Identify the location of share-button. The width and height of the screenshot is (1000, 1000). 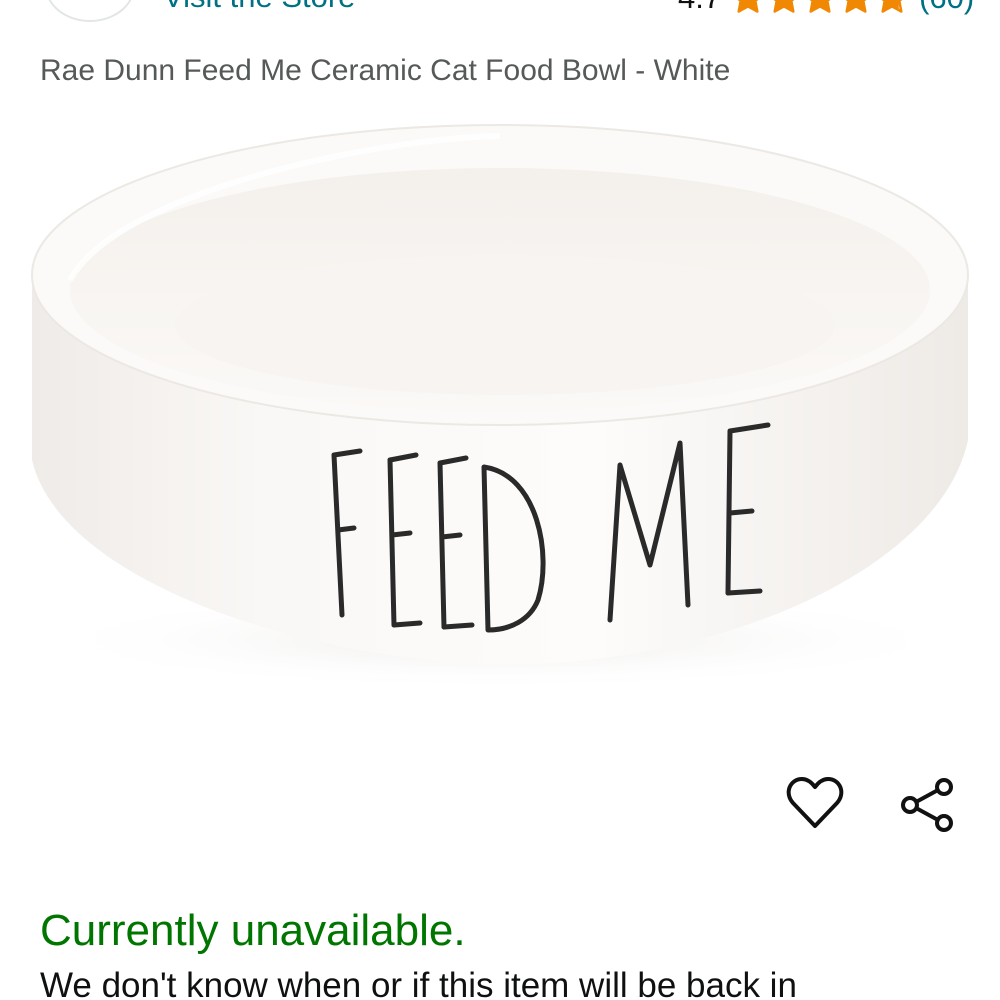
(927, 805).